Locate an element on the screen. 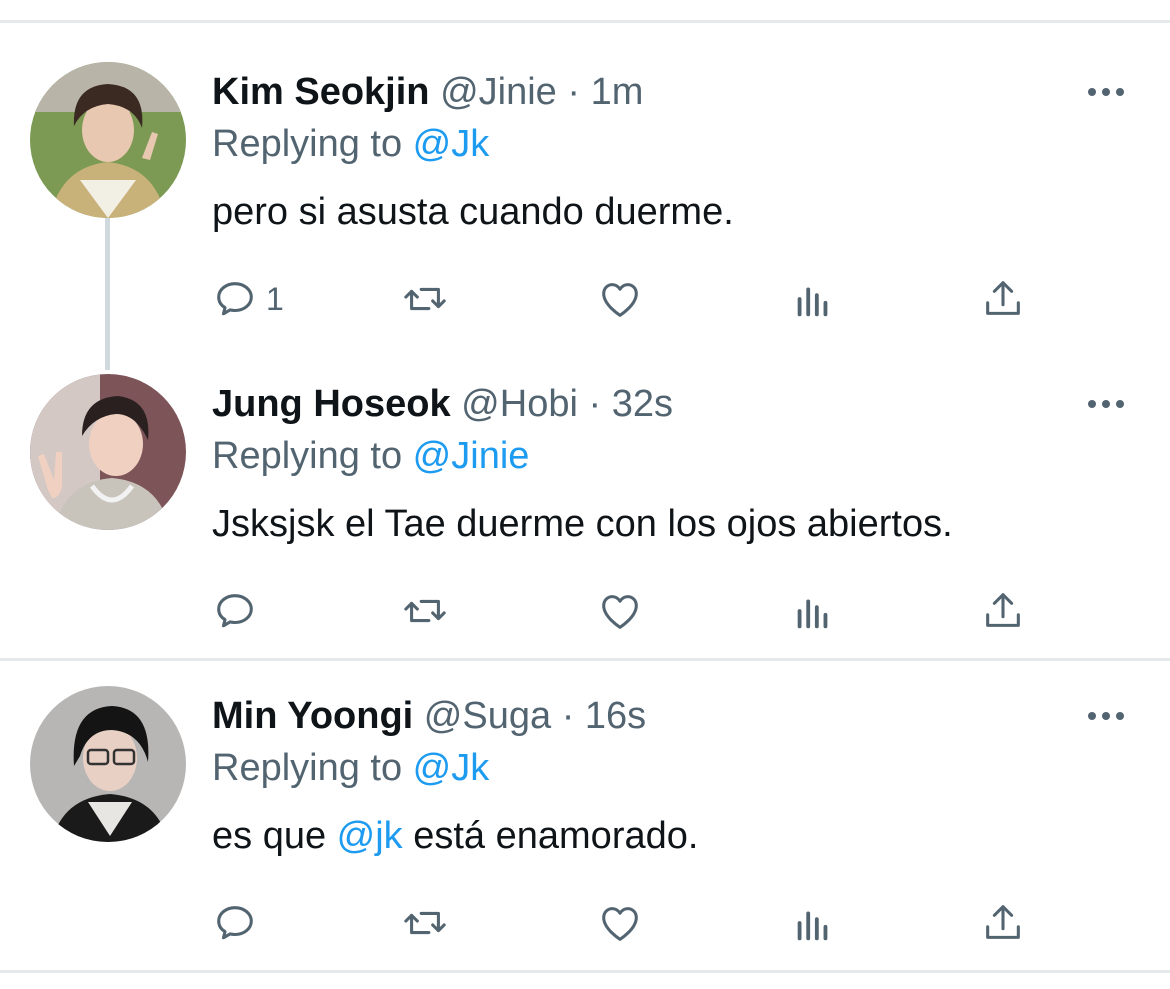  action-bar: 1 is located at coordinates (662, 299).